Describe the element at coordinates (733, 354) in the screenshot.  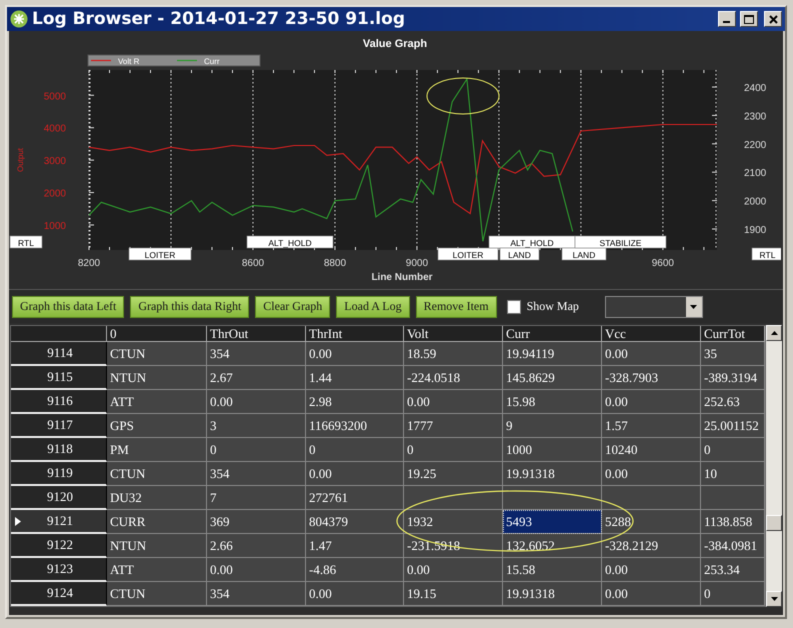
I see `table-cell: 35` at that location.